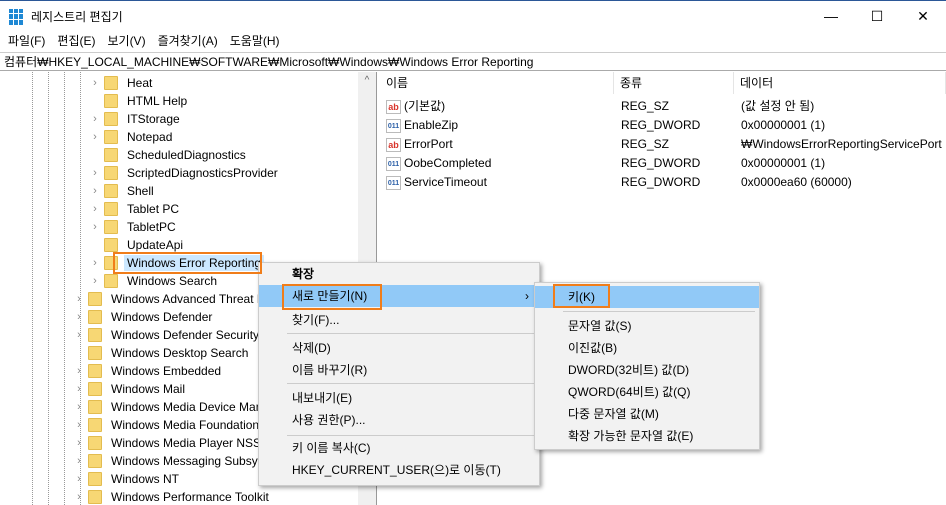 The height and width of the screenshot is (505, 946). What do you see at coordinates (647, 370) in the screenshot?
I see `submenu-item: DWORD(32비트) 값(D)` at bounding box center [647, 370].